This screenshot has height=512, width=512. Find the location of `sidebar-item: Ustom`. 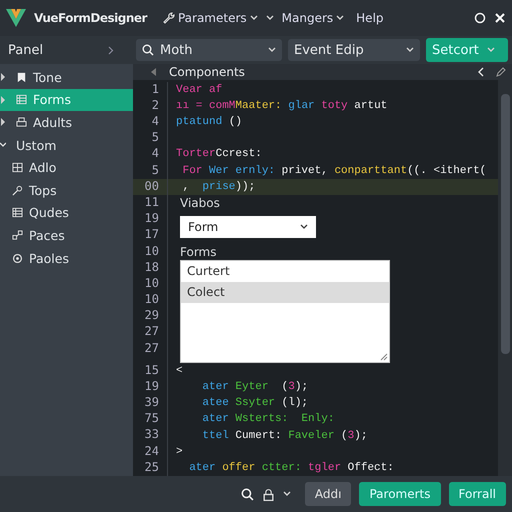

sidebar-item: Ustom is located at coordinates (66, 145).